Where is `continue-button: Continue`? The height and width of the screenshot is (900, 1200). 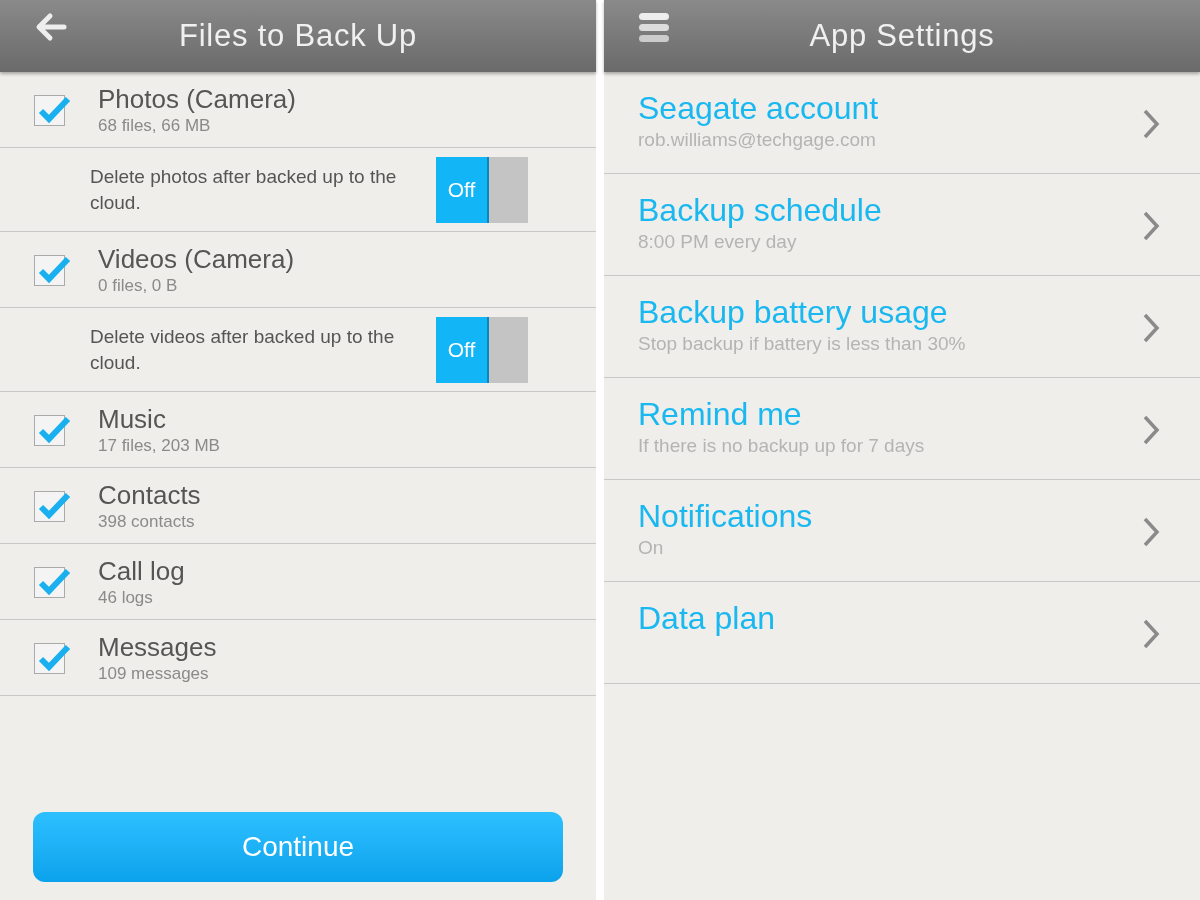 continue-button: Continue is located at coordinates (298, 847).